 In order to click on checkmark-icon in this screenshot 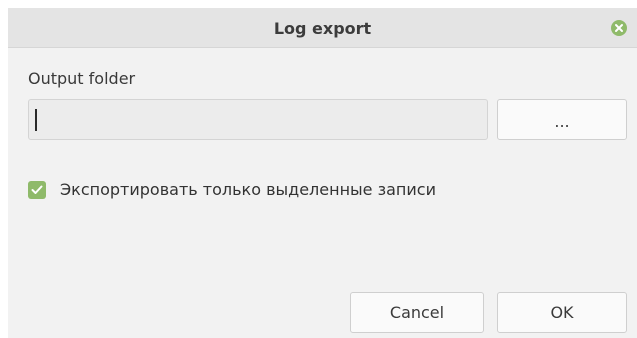, I will do `click(37, 189)`.